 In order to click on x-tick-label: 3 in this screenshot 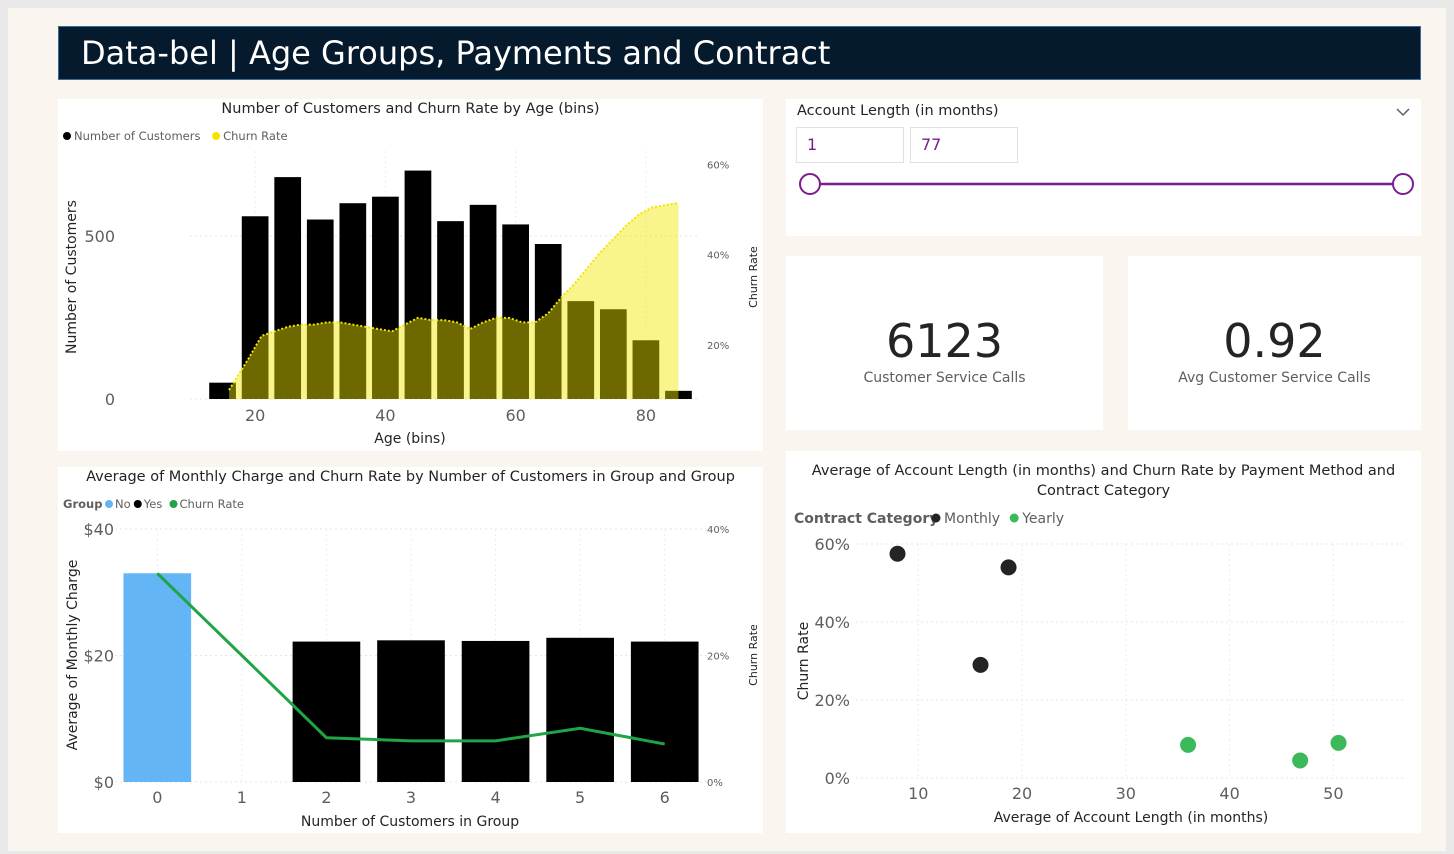, I will do `click(411, 797)`.